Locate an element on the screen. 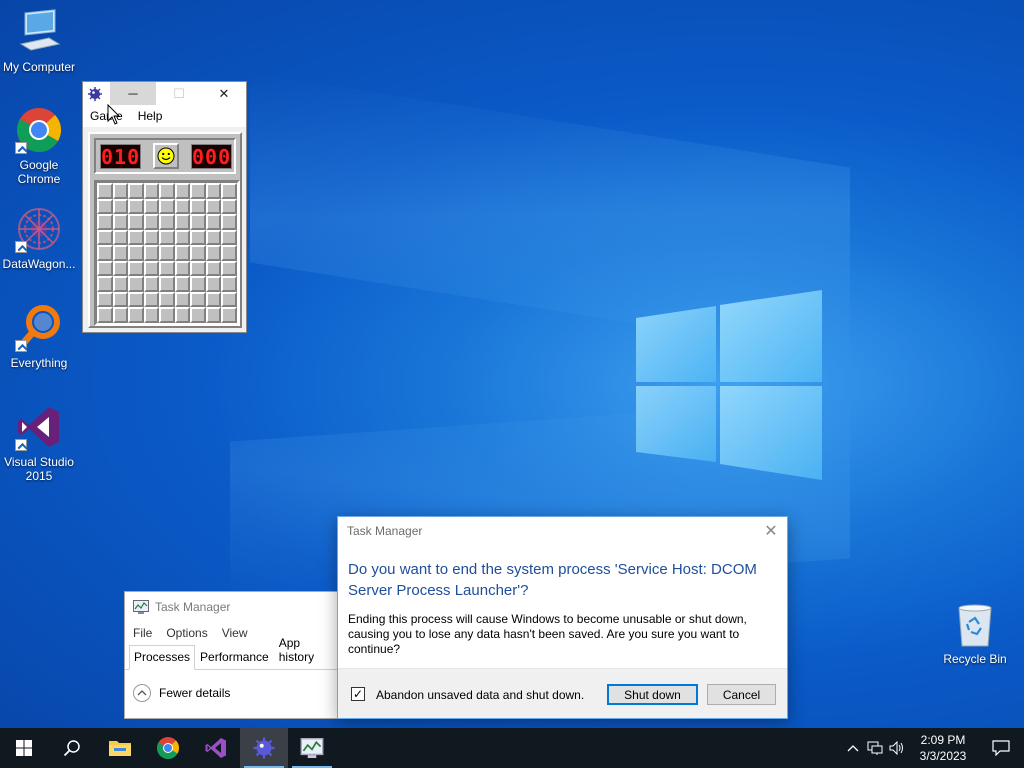 The width and height of the screenshot is (1024, 768). menu-help: Help is located at coordinates (150, 118).